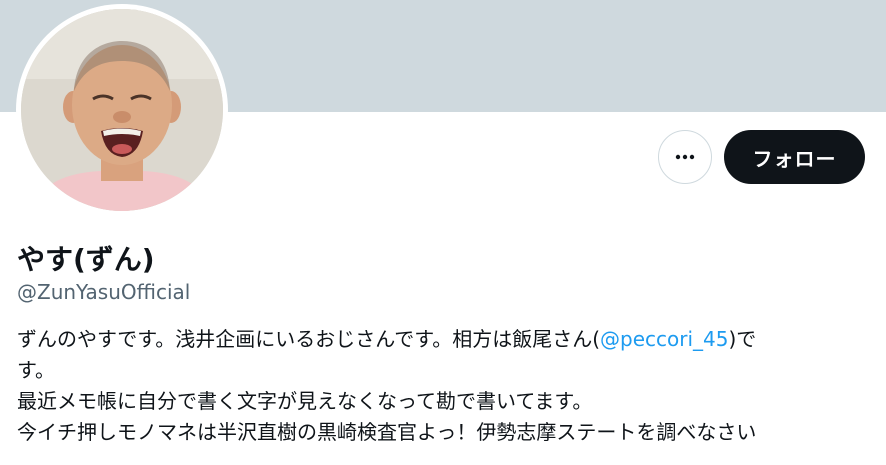 The width and height of the screenshot is (886, 465). I want to click on more-options-button, so click(685, 157).